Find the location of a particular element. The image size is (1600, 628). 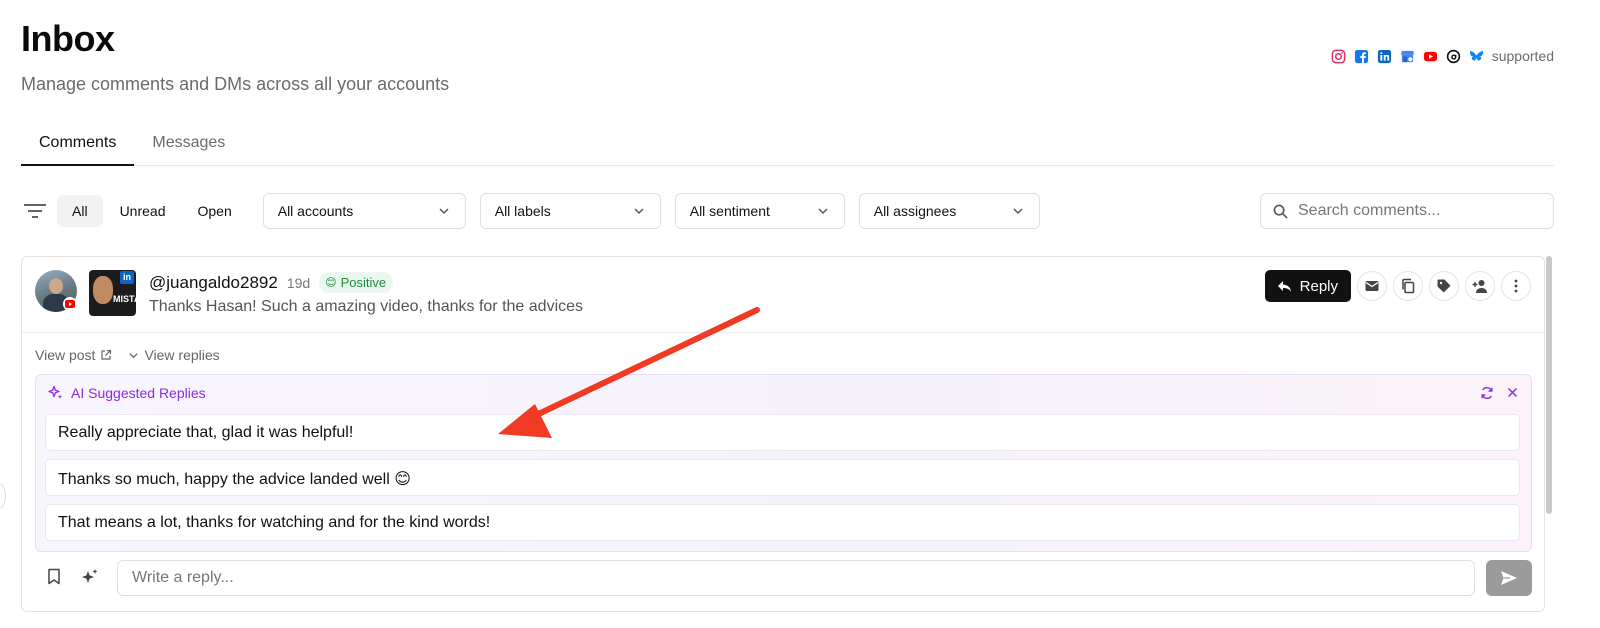

thumbnail-text: MISTA is located at coordinates (124, 299).